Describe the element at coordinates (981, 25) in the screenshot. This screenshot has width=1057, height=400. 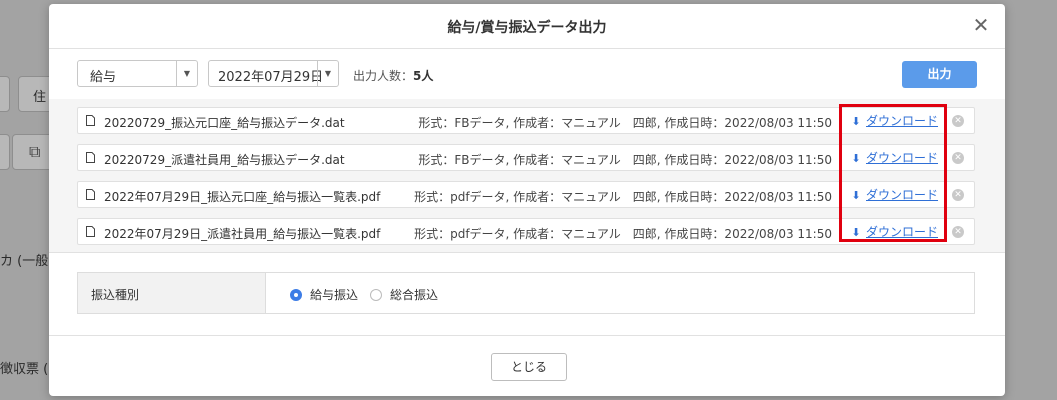
I see `close-icon: ✕` at that location.